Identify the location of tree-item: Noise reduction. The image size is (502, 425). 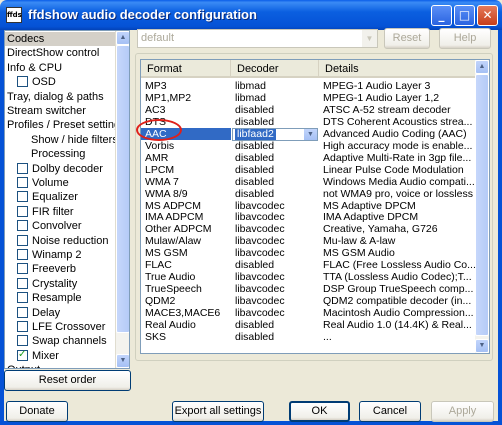
(60, 241).